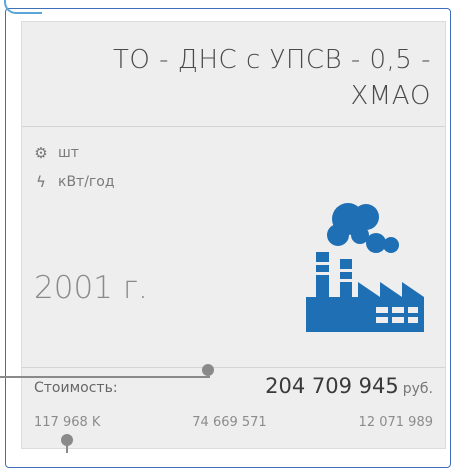 This screenshot has height=468, width=458. Describe the element at coordinates (365, 267) in the screenshot. I see `factory-icon` at that location.